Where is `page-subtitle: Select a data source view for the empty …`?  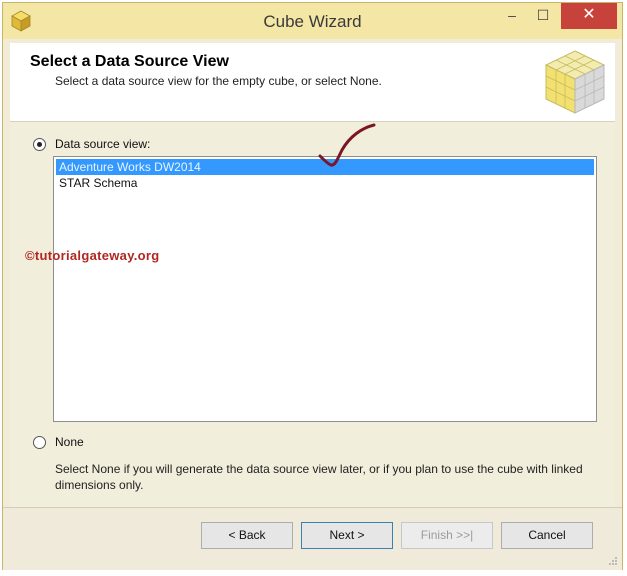 page-subtitle: Select a data source view for the empty … is located at coordinates (218, 81).